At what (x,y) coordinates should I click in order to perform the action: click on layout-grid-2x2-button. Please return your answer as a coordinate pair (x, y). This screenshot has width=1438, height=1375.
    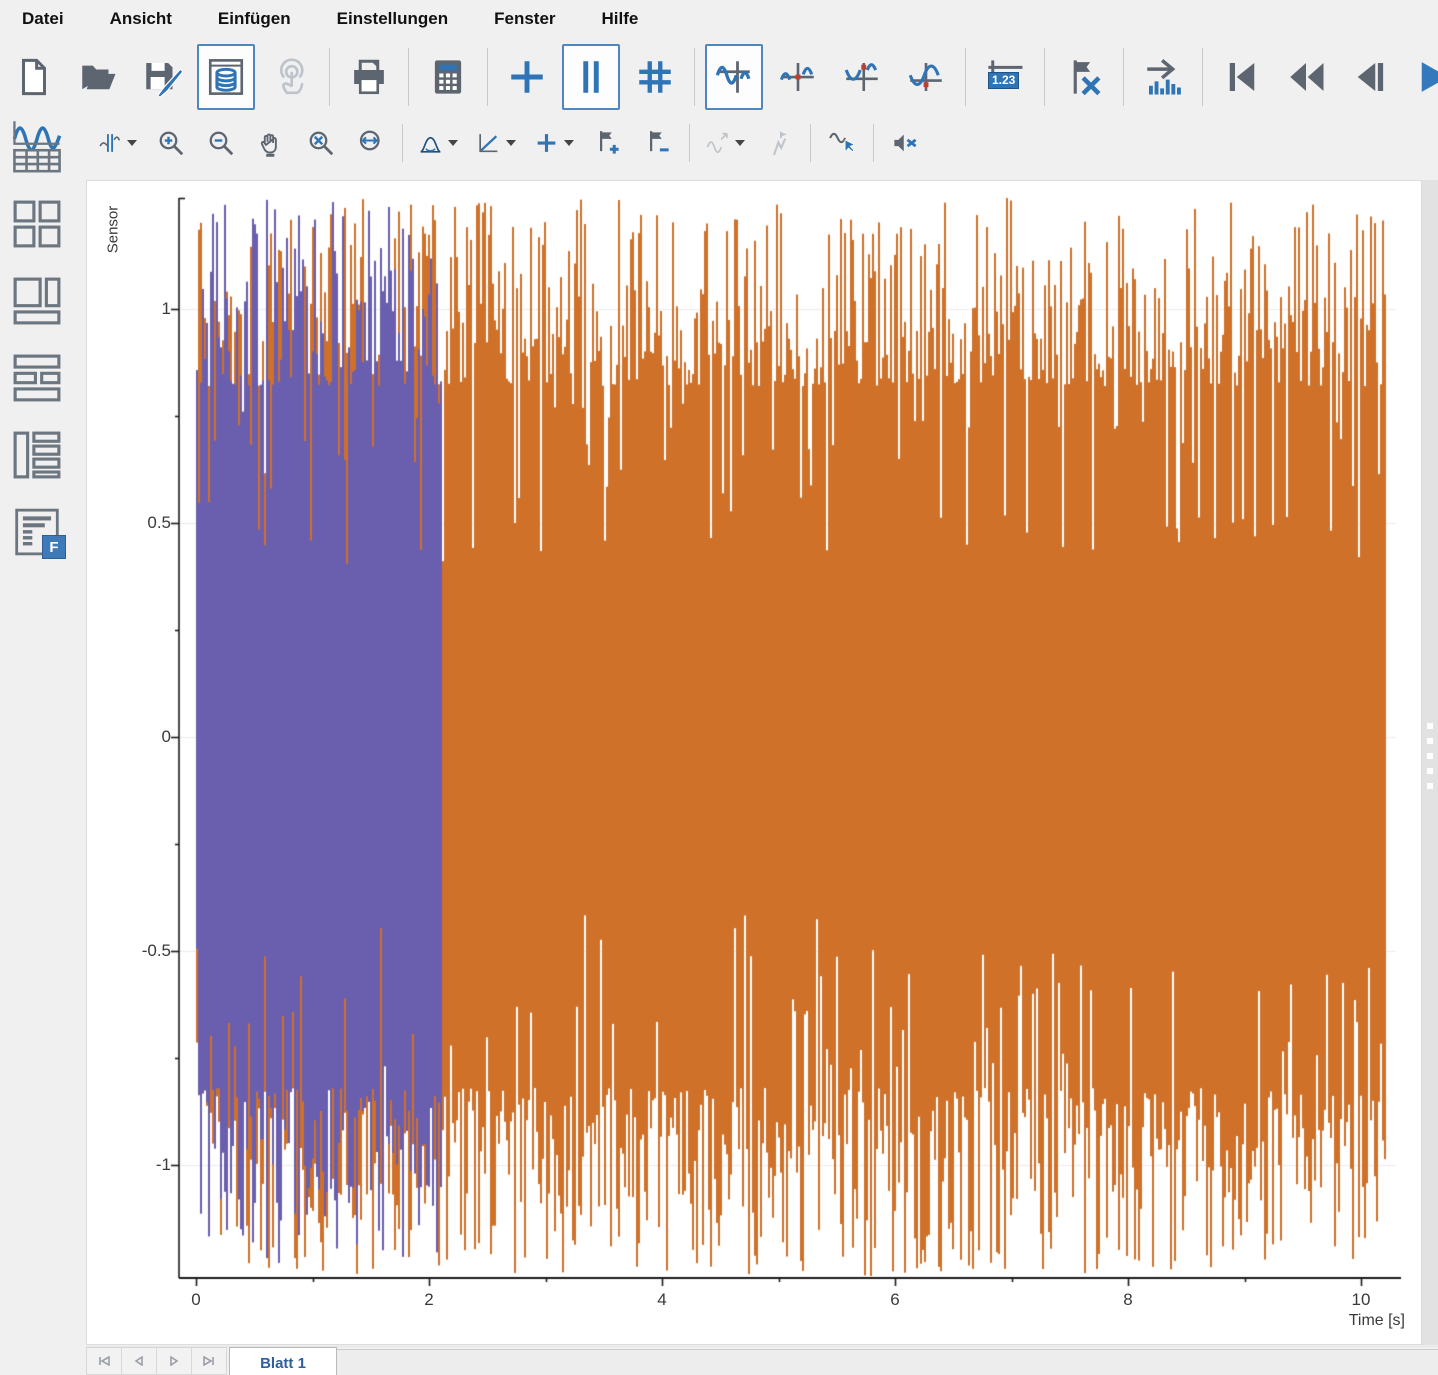
    Looking at the image, I should click on (37, 224).